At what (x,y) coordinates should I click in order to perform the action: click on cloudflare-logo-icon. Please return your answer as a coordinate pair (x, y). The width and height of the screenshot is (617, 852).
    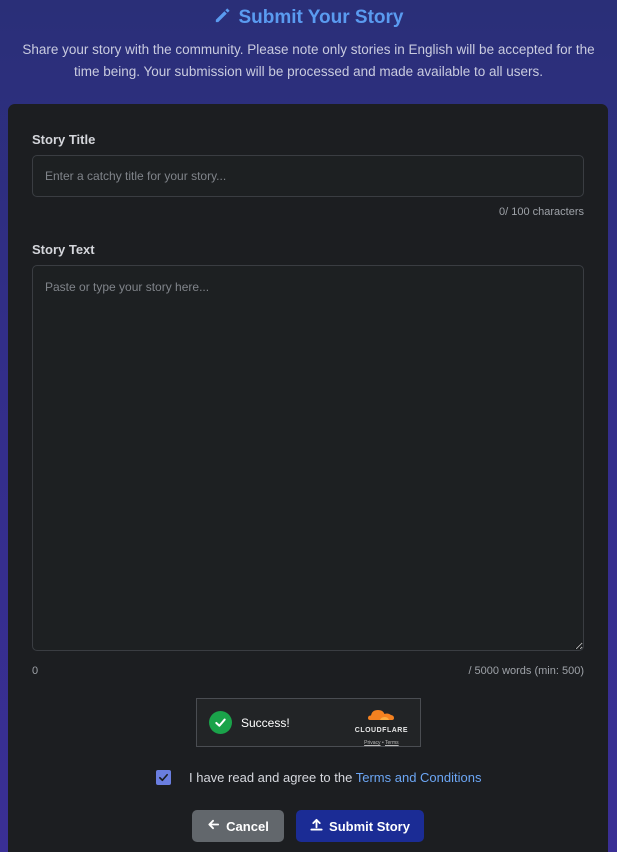
    Looking at the image, I should click on (381, 716).